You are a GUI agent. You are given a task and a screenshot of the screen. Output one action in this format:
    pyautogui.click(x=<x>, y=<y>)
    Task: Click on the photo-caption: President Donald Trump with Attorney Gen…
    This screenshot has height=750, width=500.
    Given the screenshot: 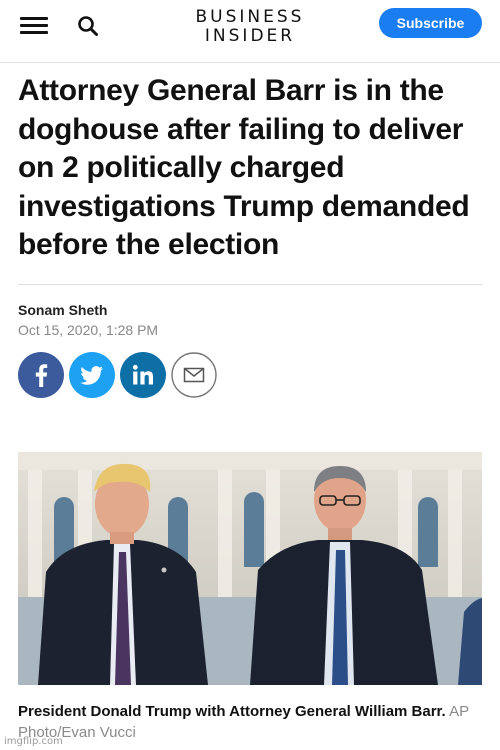 What is the action you would take?
    pyautogui.click(x=250, y=722)
    